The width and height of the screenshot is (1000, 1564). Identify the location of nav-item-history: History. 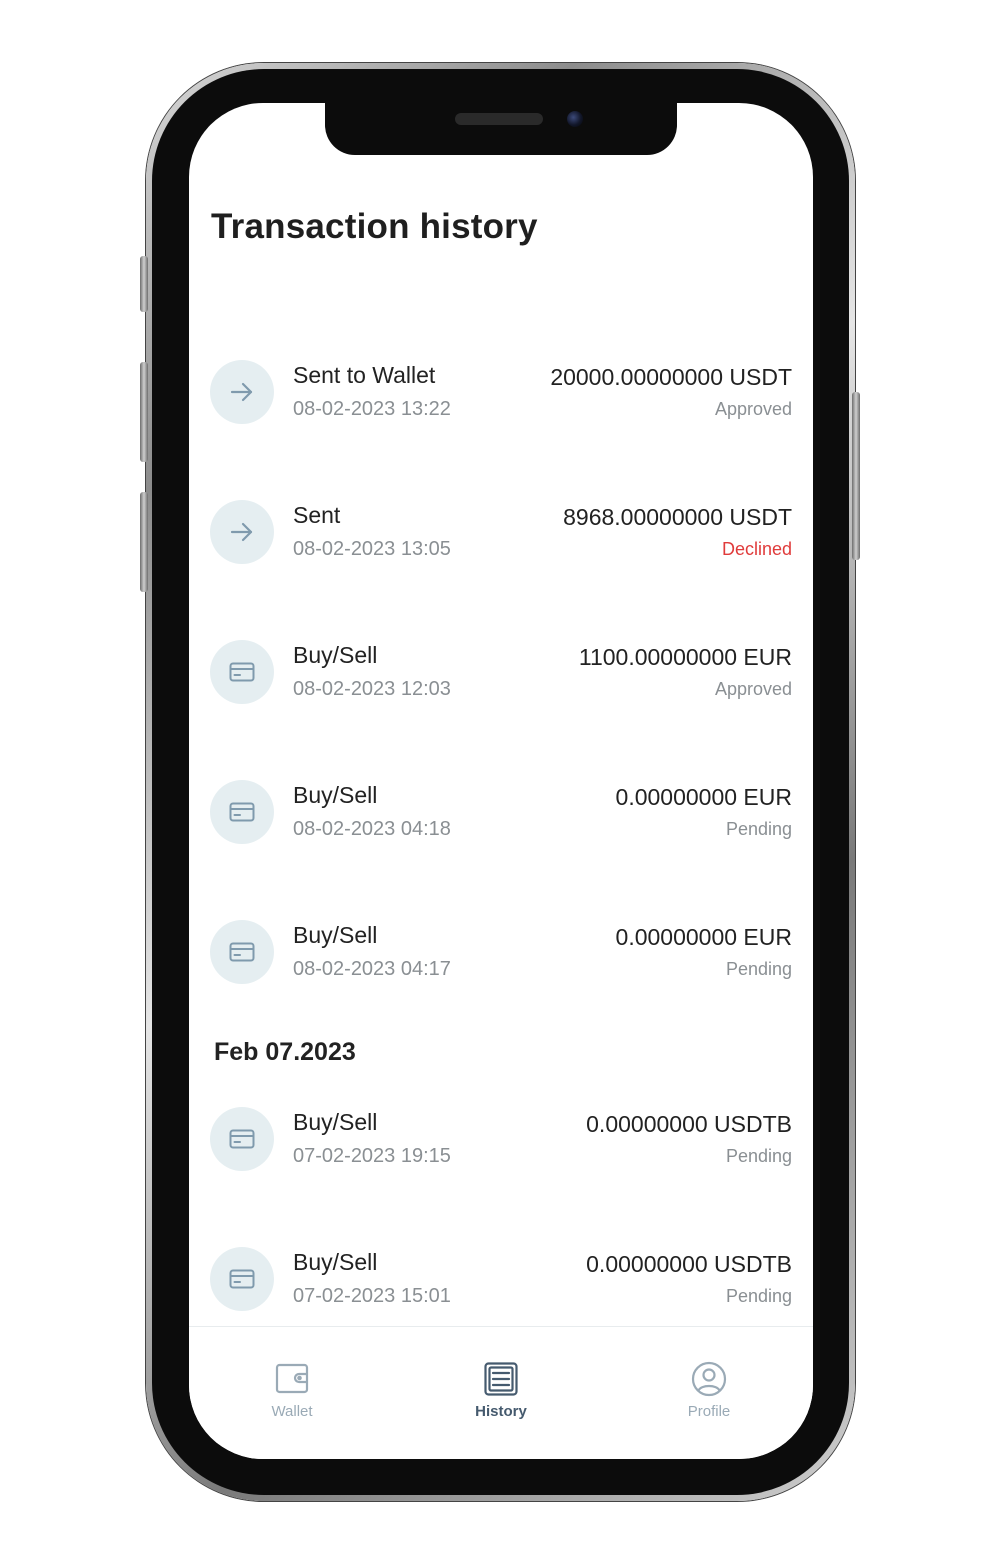
(501, 1396).